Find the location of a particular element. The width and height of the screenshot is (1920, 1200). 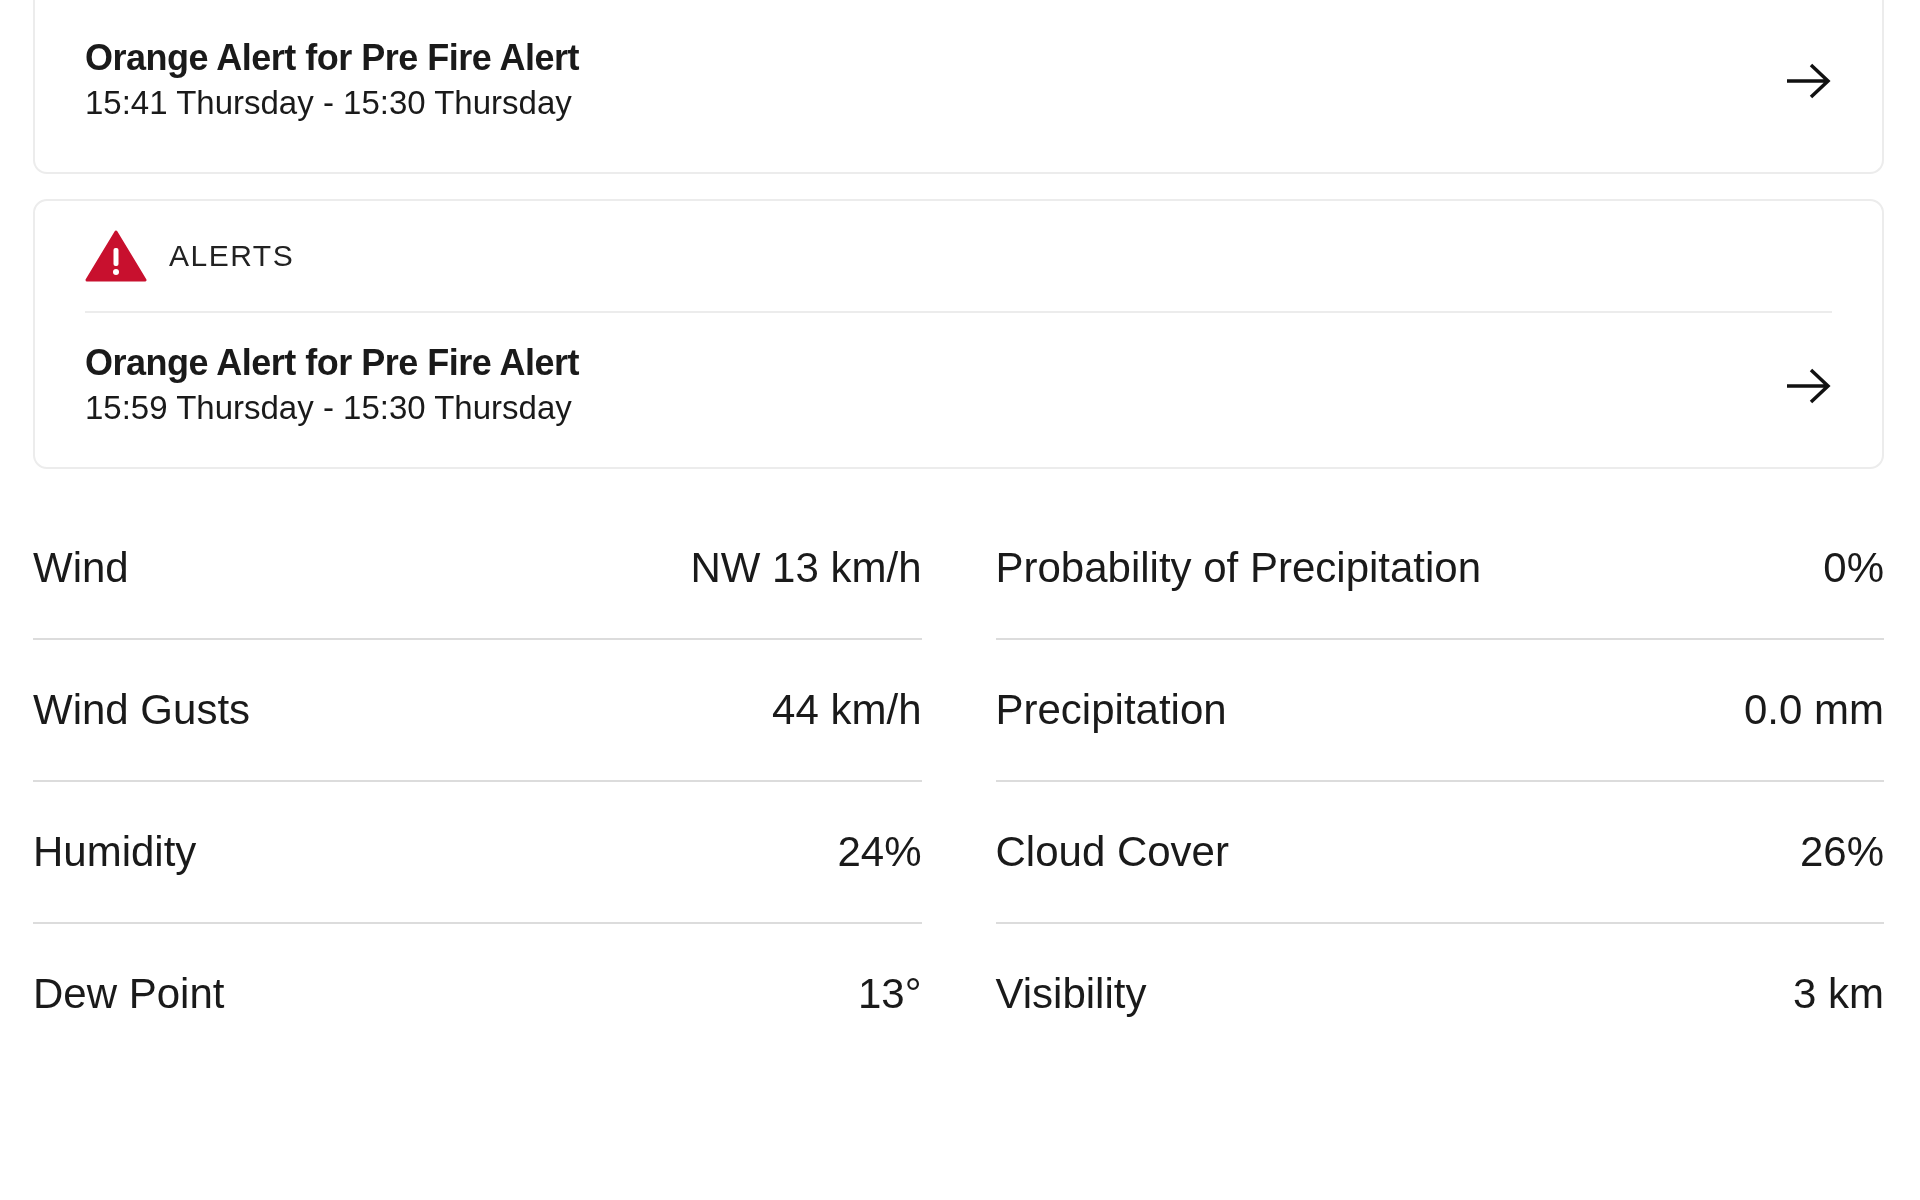

stat-value: 0.0 mm is located at coordinates (1813, 710).